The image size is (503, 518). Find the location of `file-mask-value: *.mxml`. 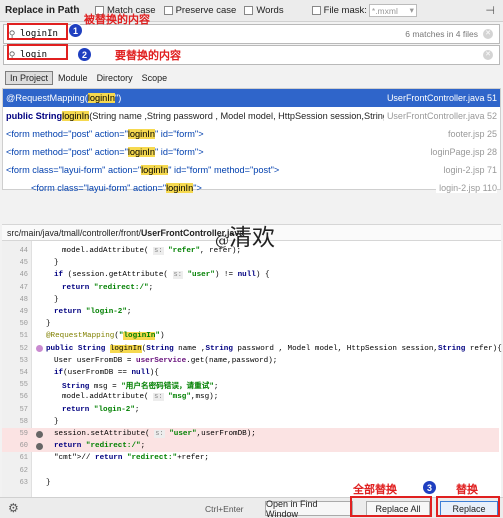

file-mask-value: *.mxml is located at coordinates (384, 10).